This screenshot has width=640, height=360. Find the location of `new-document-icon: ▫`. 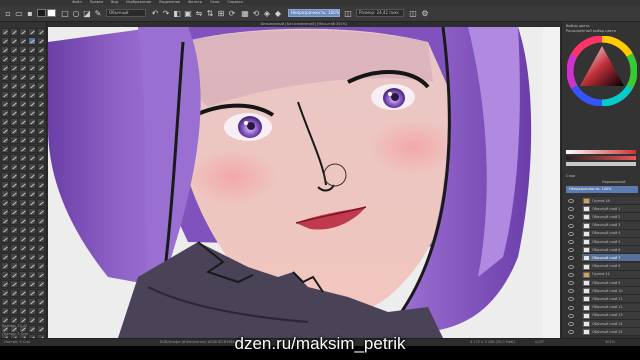

new-document-icon: ▫ is located at coordinates (8, 13).